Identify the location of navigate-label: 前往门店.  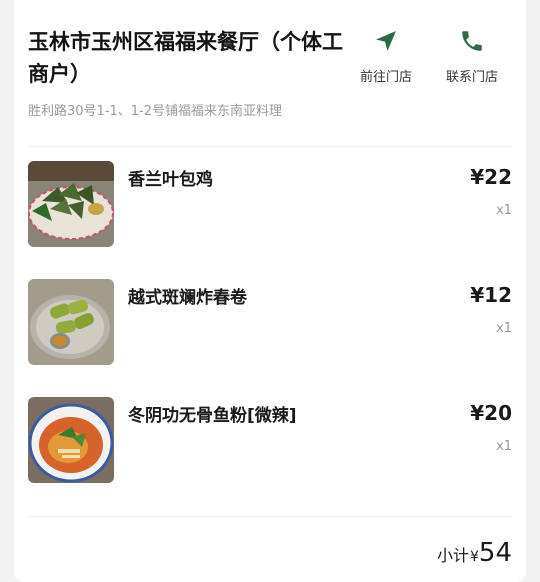
(385, 77).